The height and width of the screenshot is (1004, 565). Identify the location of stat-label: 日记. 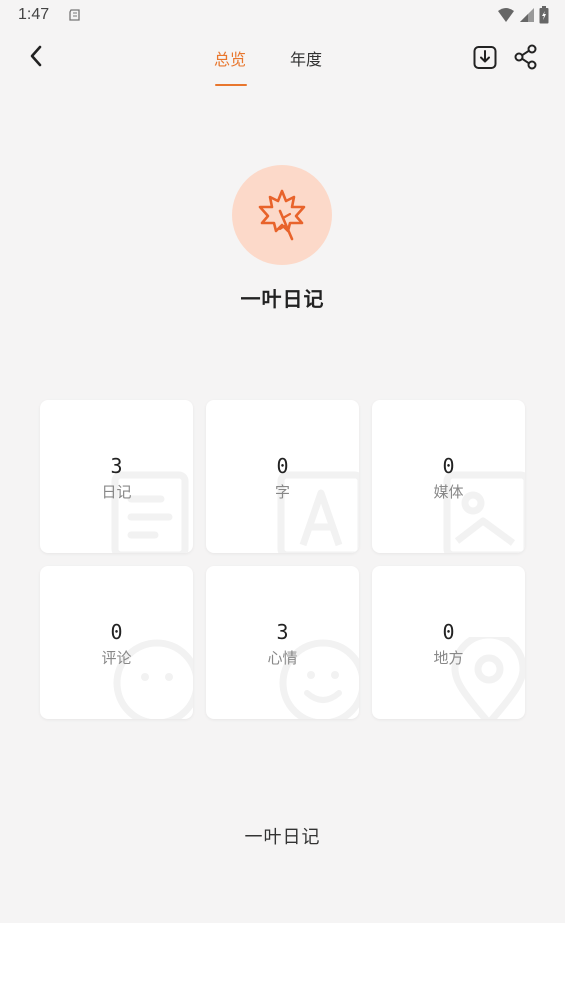
(116, 492).